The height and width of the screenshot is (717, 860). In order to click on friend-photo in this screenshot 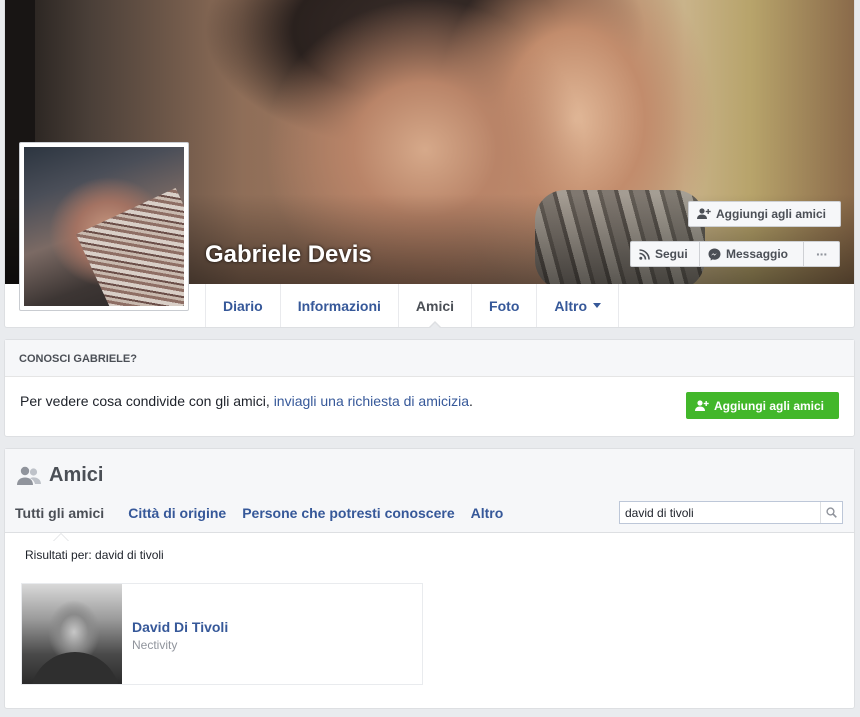, I will do `click(72, 634)`.